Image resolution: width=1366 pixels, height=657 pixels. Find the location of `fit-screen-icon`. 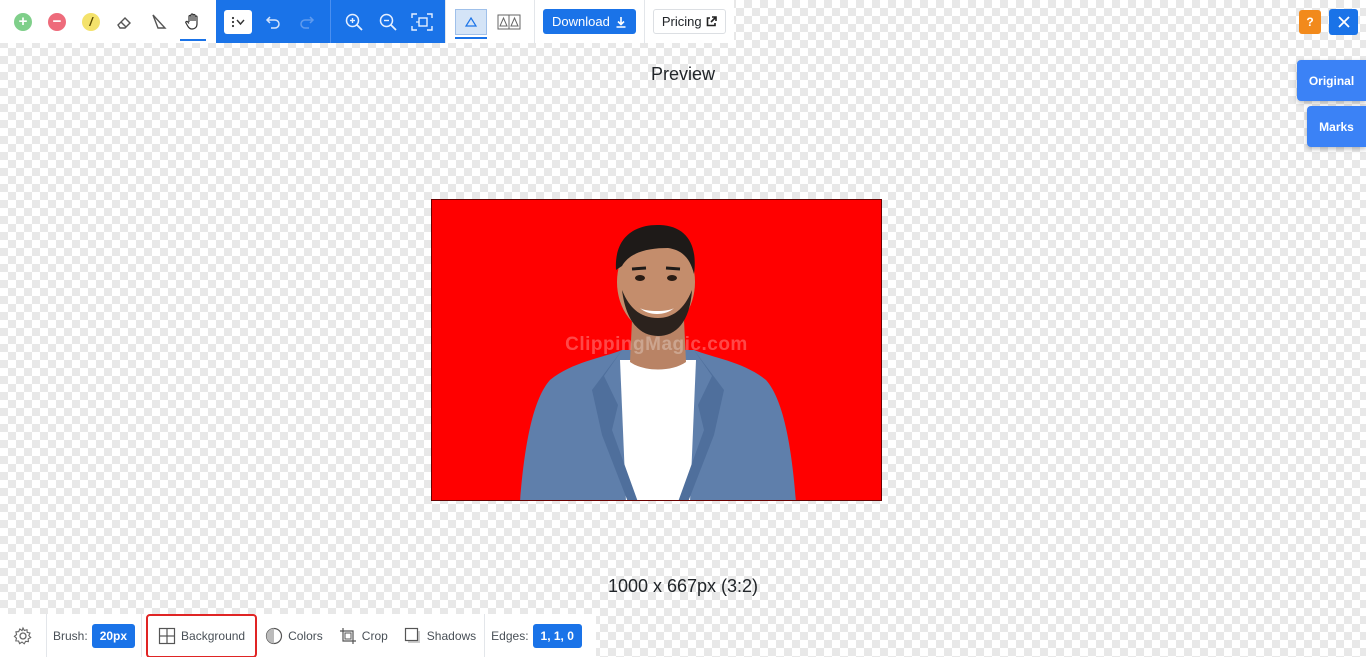

fit-screen-icon is located at coordinates (422, 21).